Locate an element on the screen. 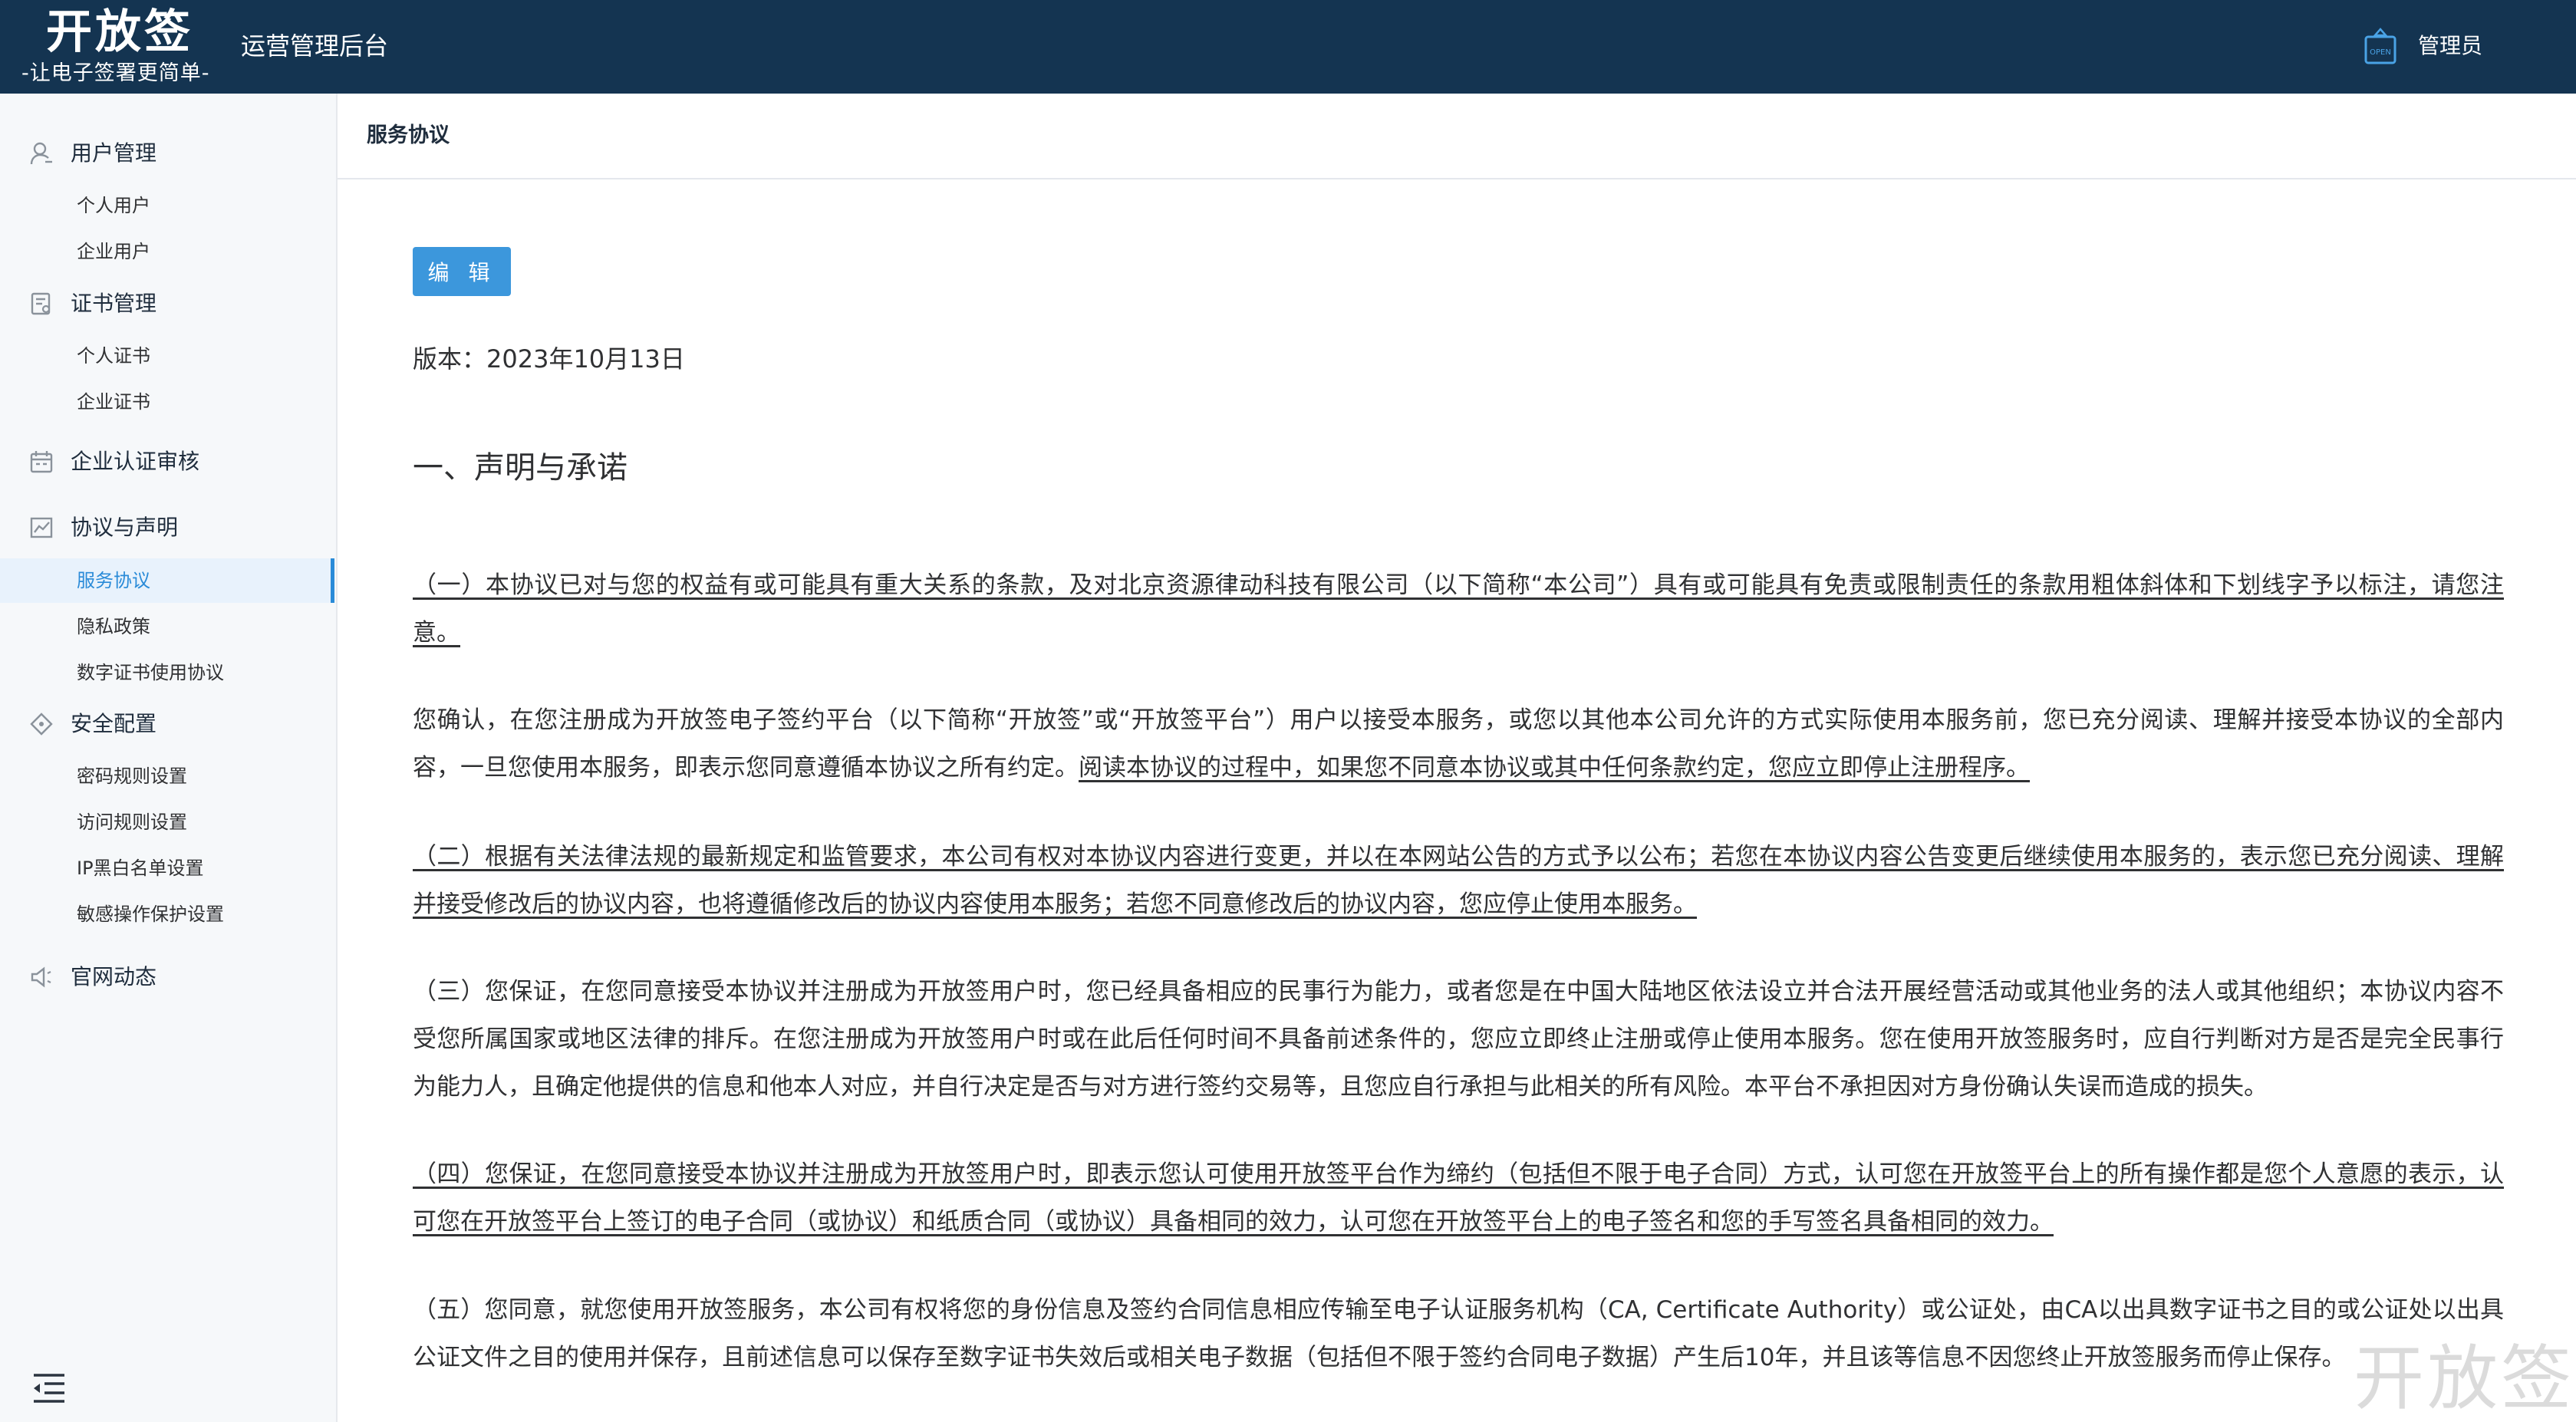 The image size is (2576, 1422). page-title: 服务协议 is located at coordinates (408, 135).